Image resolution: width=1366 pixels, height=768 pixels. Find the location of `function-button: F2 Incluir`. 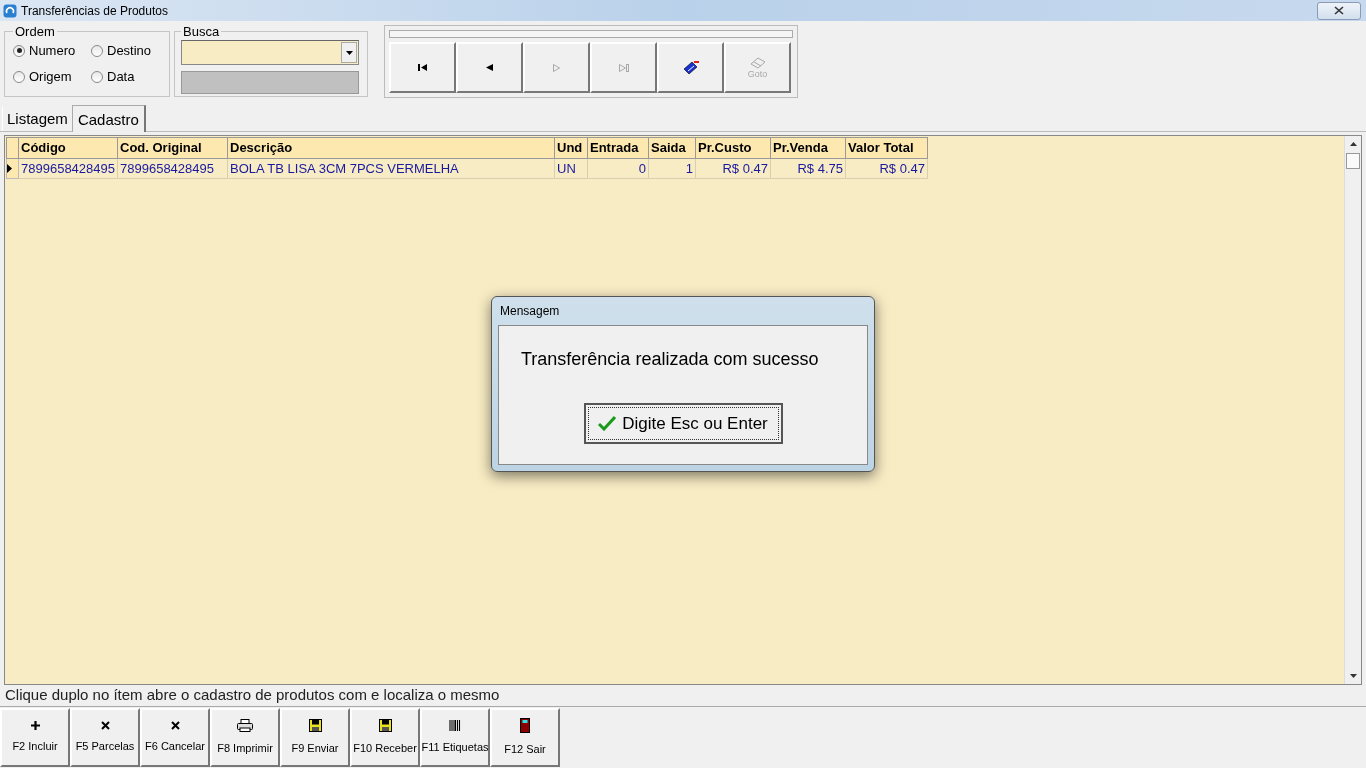

function-button: F2 Incluir is located at coordinates (35, 737).